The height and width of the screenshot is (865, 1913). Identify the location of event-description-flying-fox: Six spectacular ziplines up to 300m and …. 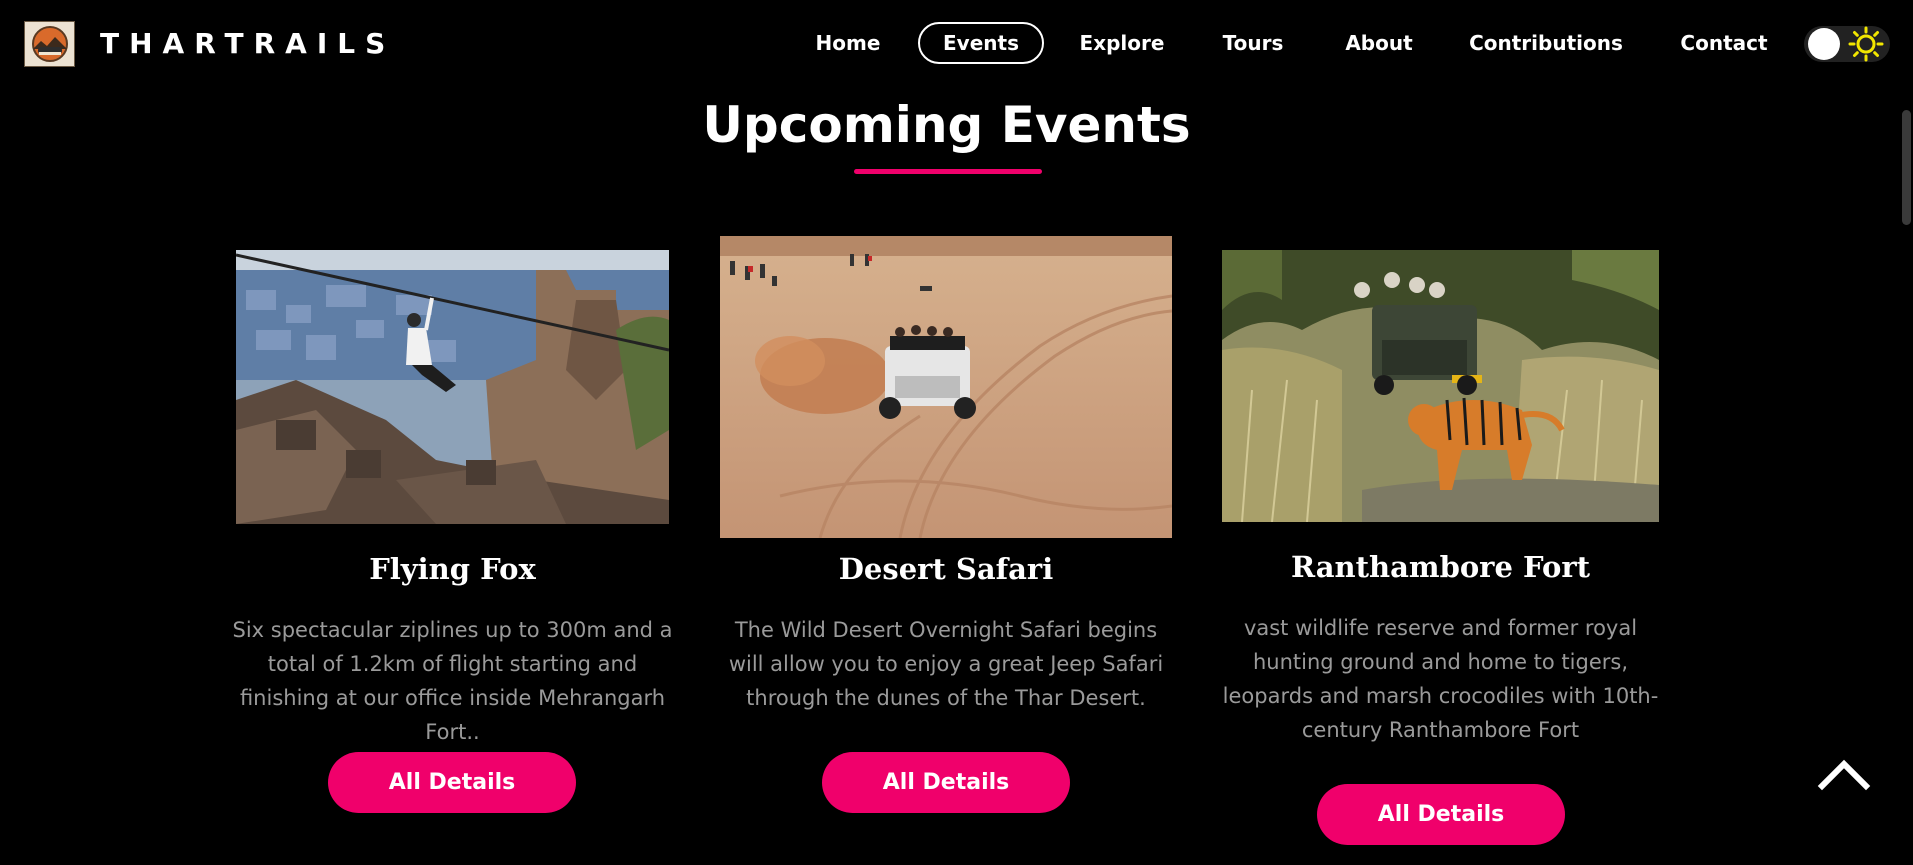
(452, 681).